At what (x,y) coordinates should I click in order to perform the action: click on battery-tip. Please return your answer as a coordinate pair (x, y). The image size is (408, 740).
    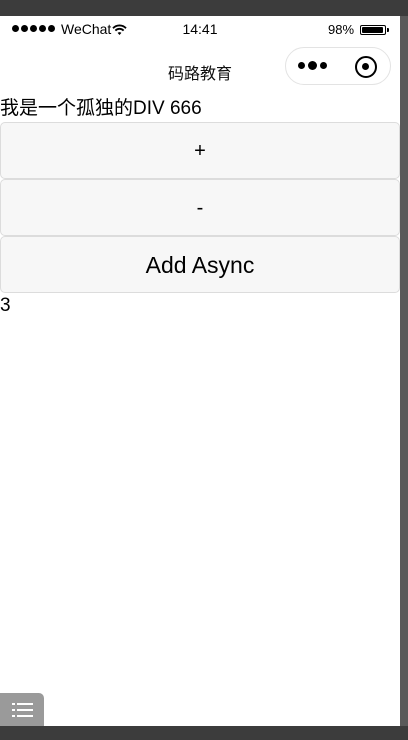
    Looking at the image, I should click on (388, 30).